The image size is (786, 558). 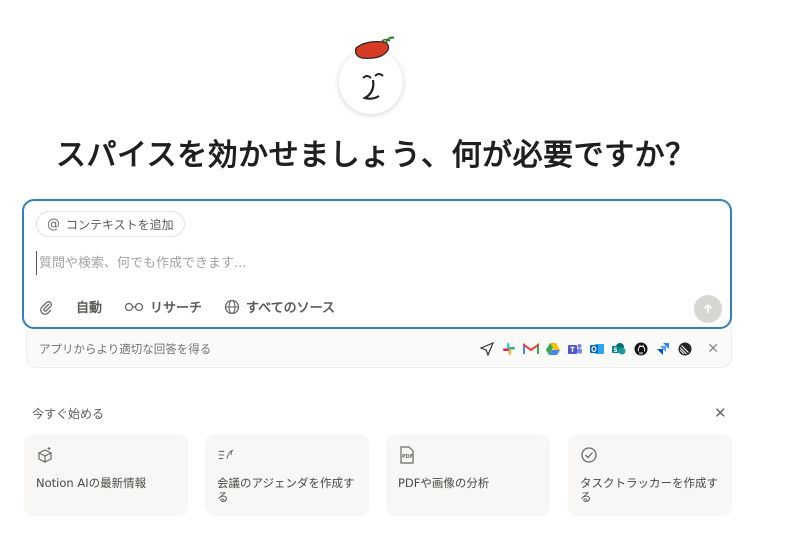 I want to click on app-icon-list: S, so click(x=586, y=349).